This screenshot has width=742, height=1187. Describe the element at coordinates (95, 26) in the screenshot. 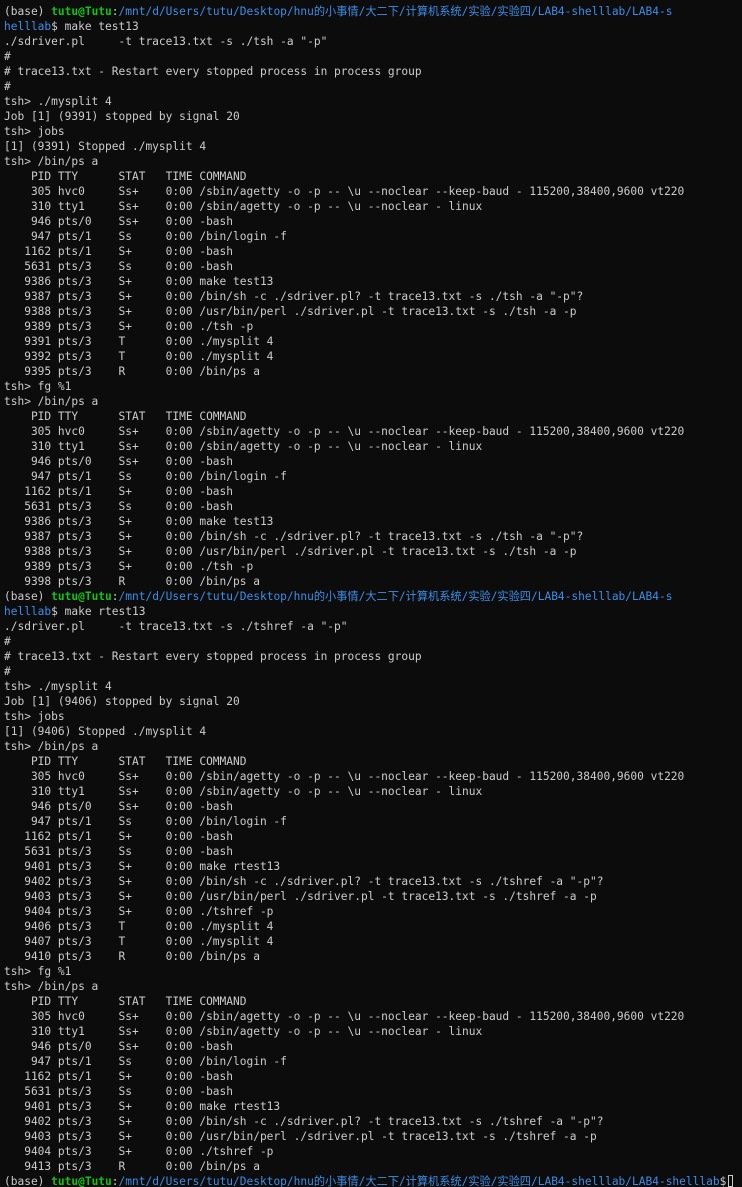

I see `terminal-text: $ make test13` at that location.